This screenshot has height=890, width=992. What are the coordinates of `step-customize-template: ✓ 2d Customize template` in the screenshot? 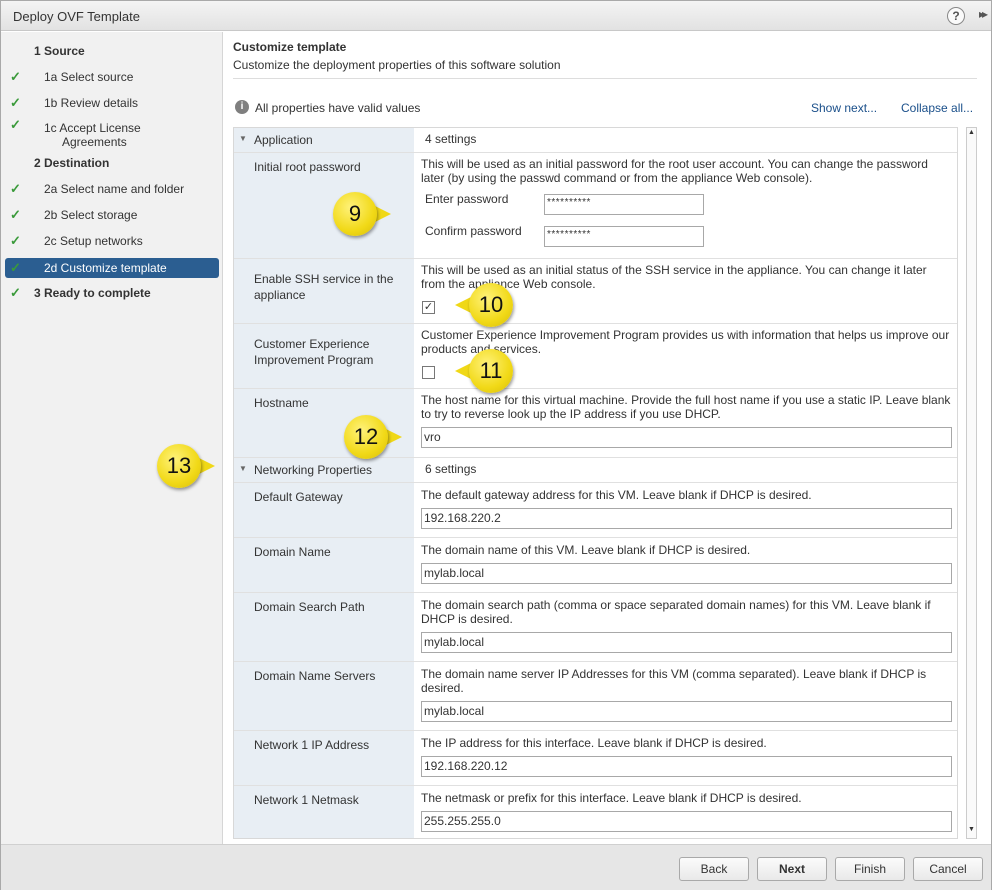 It's located at (112, 268).